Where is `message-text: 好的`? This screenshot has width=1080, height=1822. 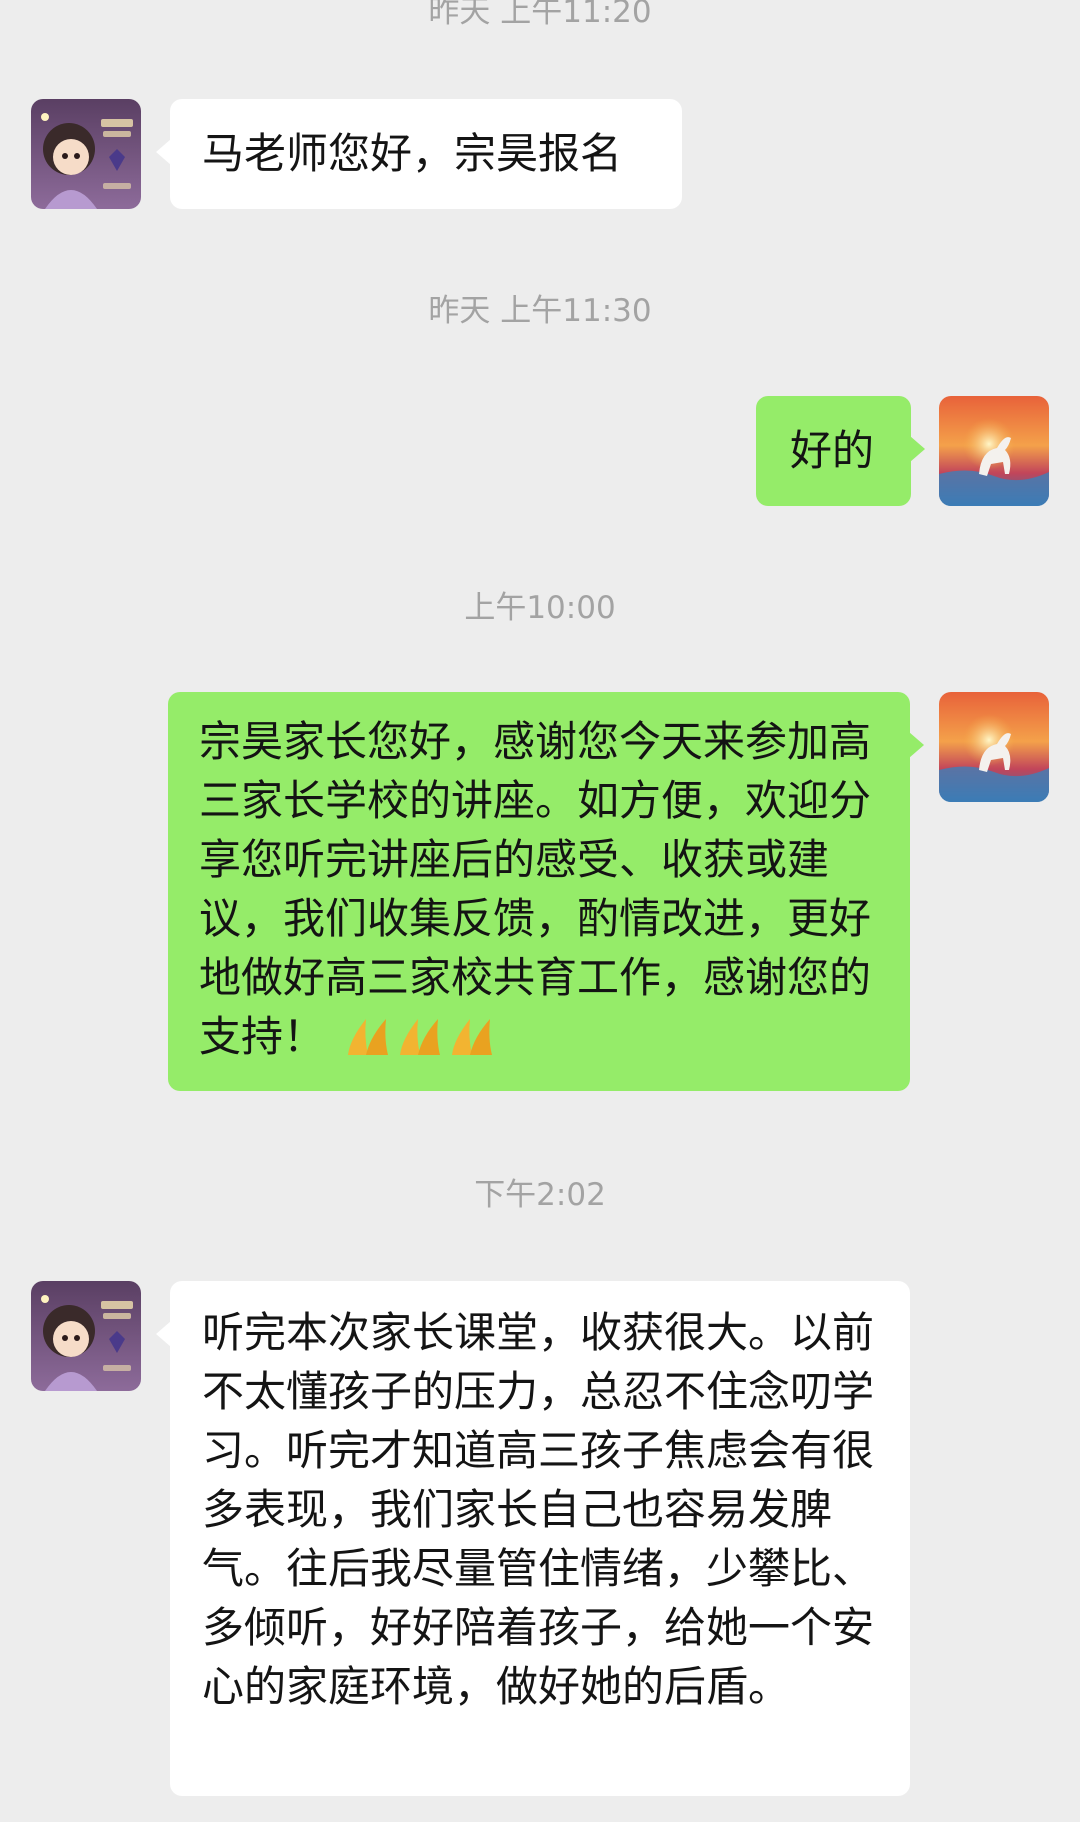 message-text: 好的 is located at coordinates (832, 450).